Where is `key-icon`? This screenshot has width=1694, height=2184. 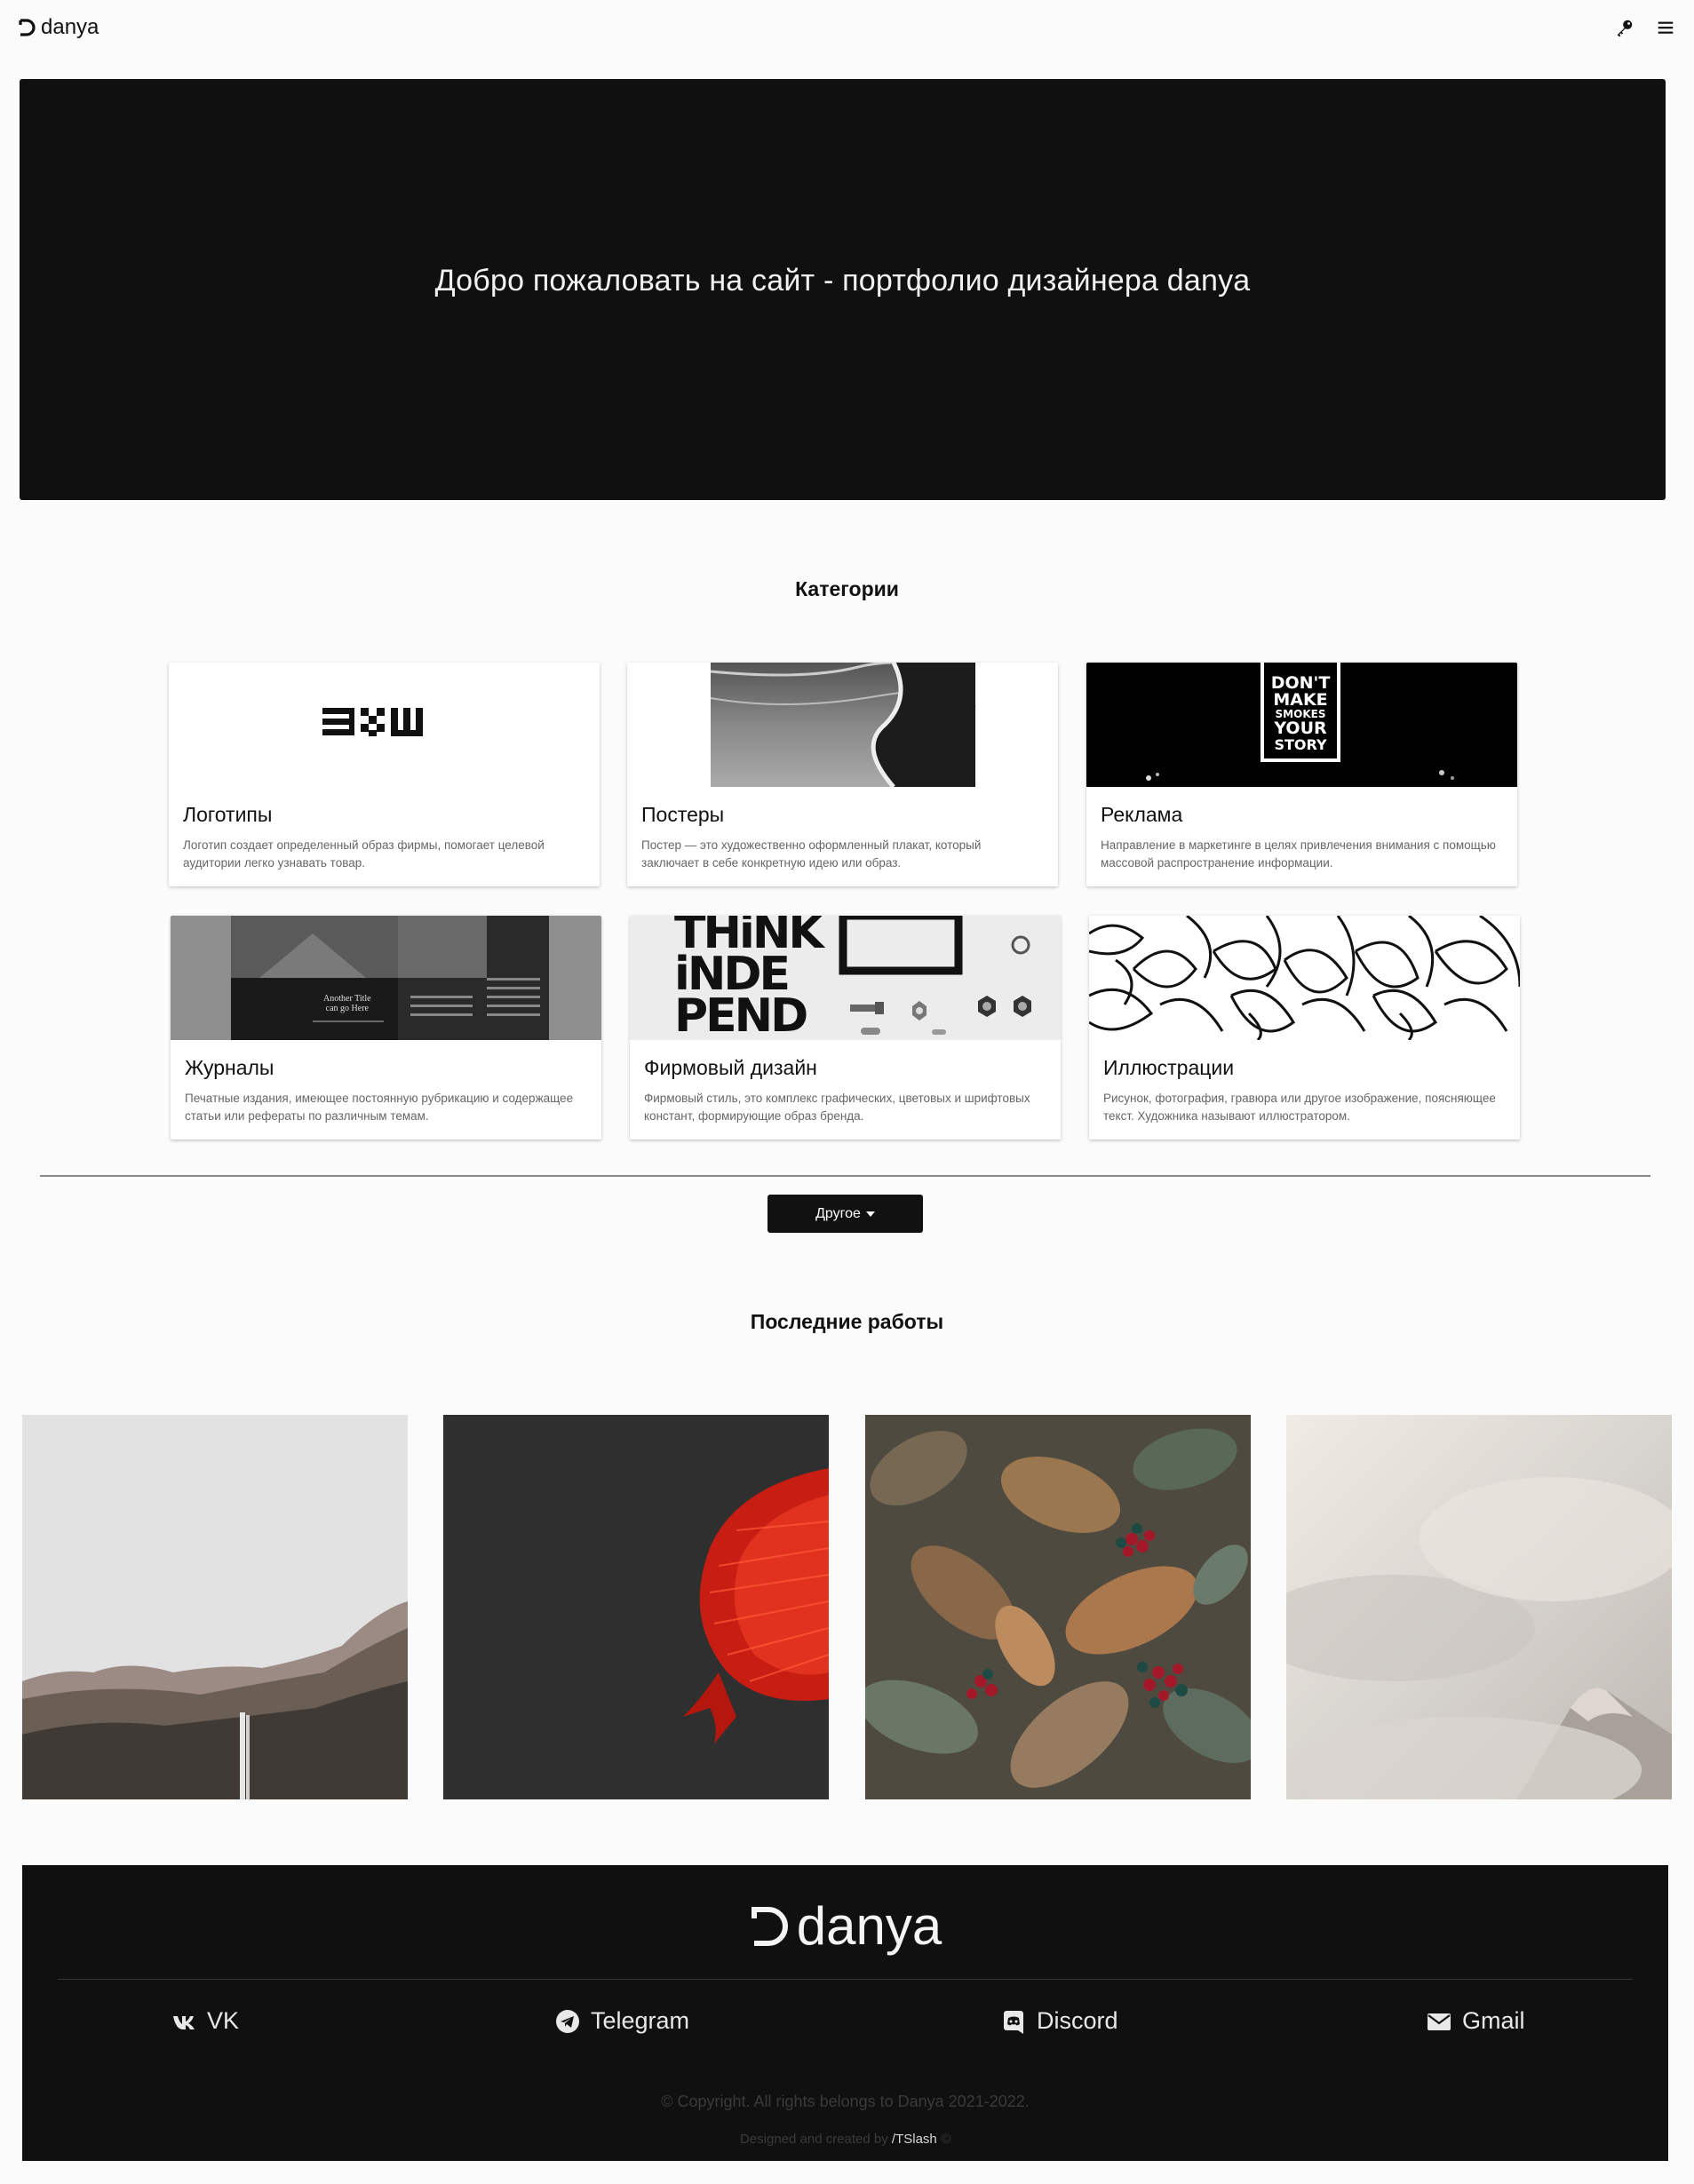
key-icon is located at coordinates (1624, 27).